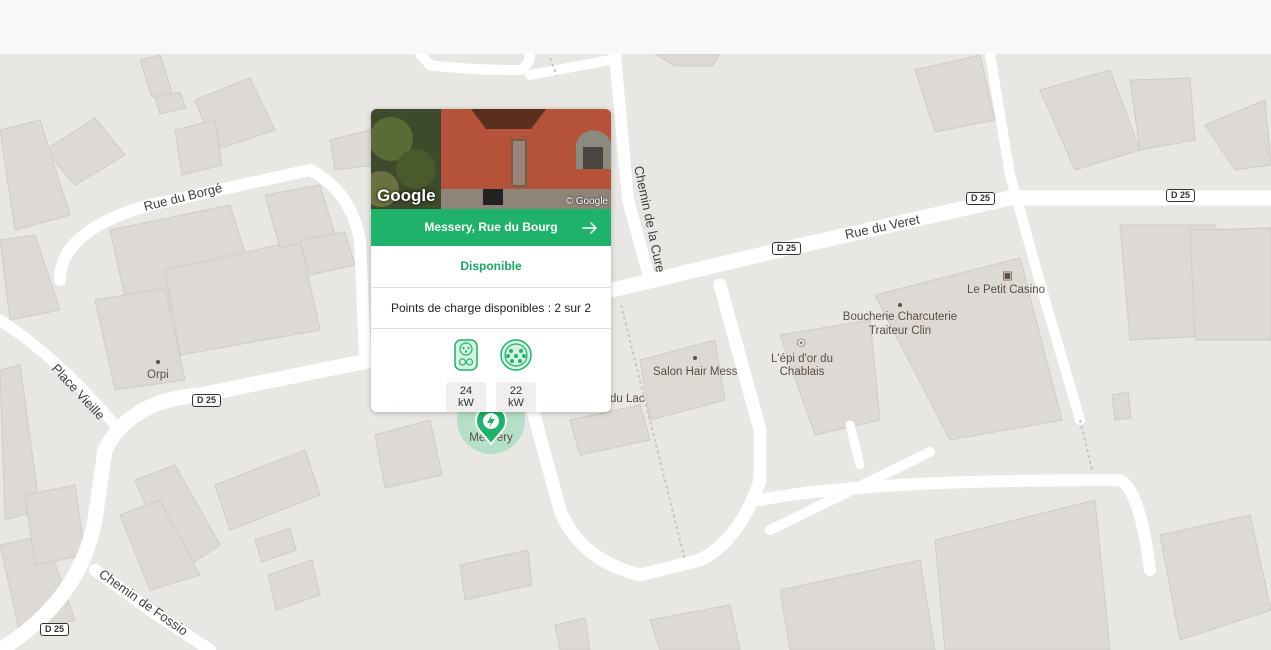 The width and height of the screenshot is (1271, 650). I want to click on poi-label: Orpi, so click(158, 375).